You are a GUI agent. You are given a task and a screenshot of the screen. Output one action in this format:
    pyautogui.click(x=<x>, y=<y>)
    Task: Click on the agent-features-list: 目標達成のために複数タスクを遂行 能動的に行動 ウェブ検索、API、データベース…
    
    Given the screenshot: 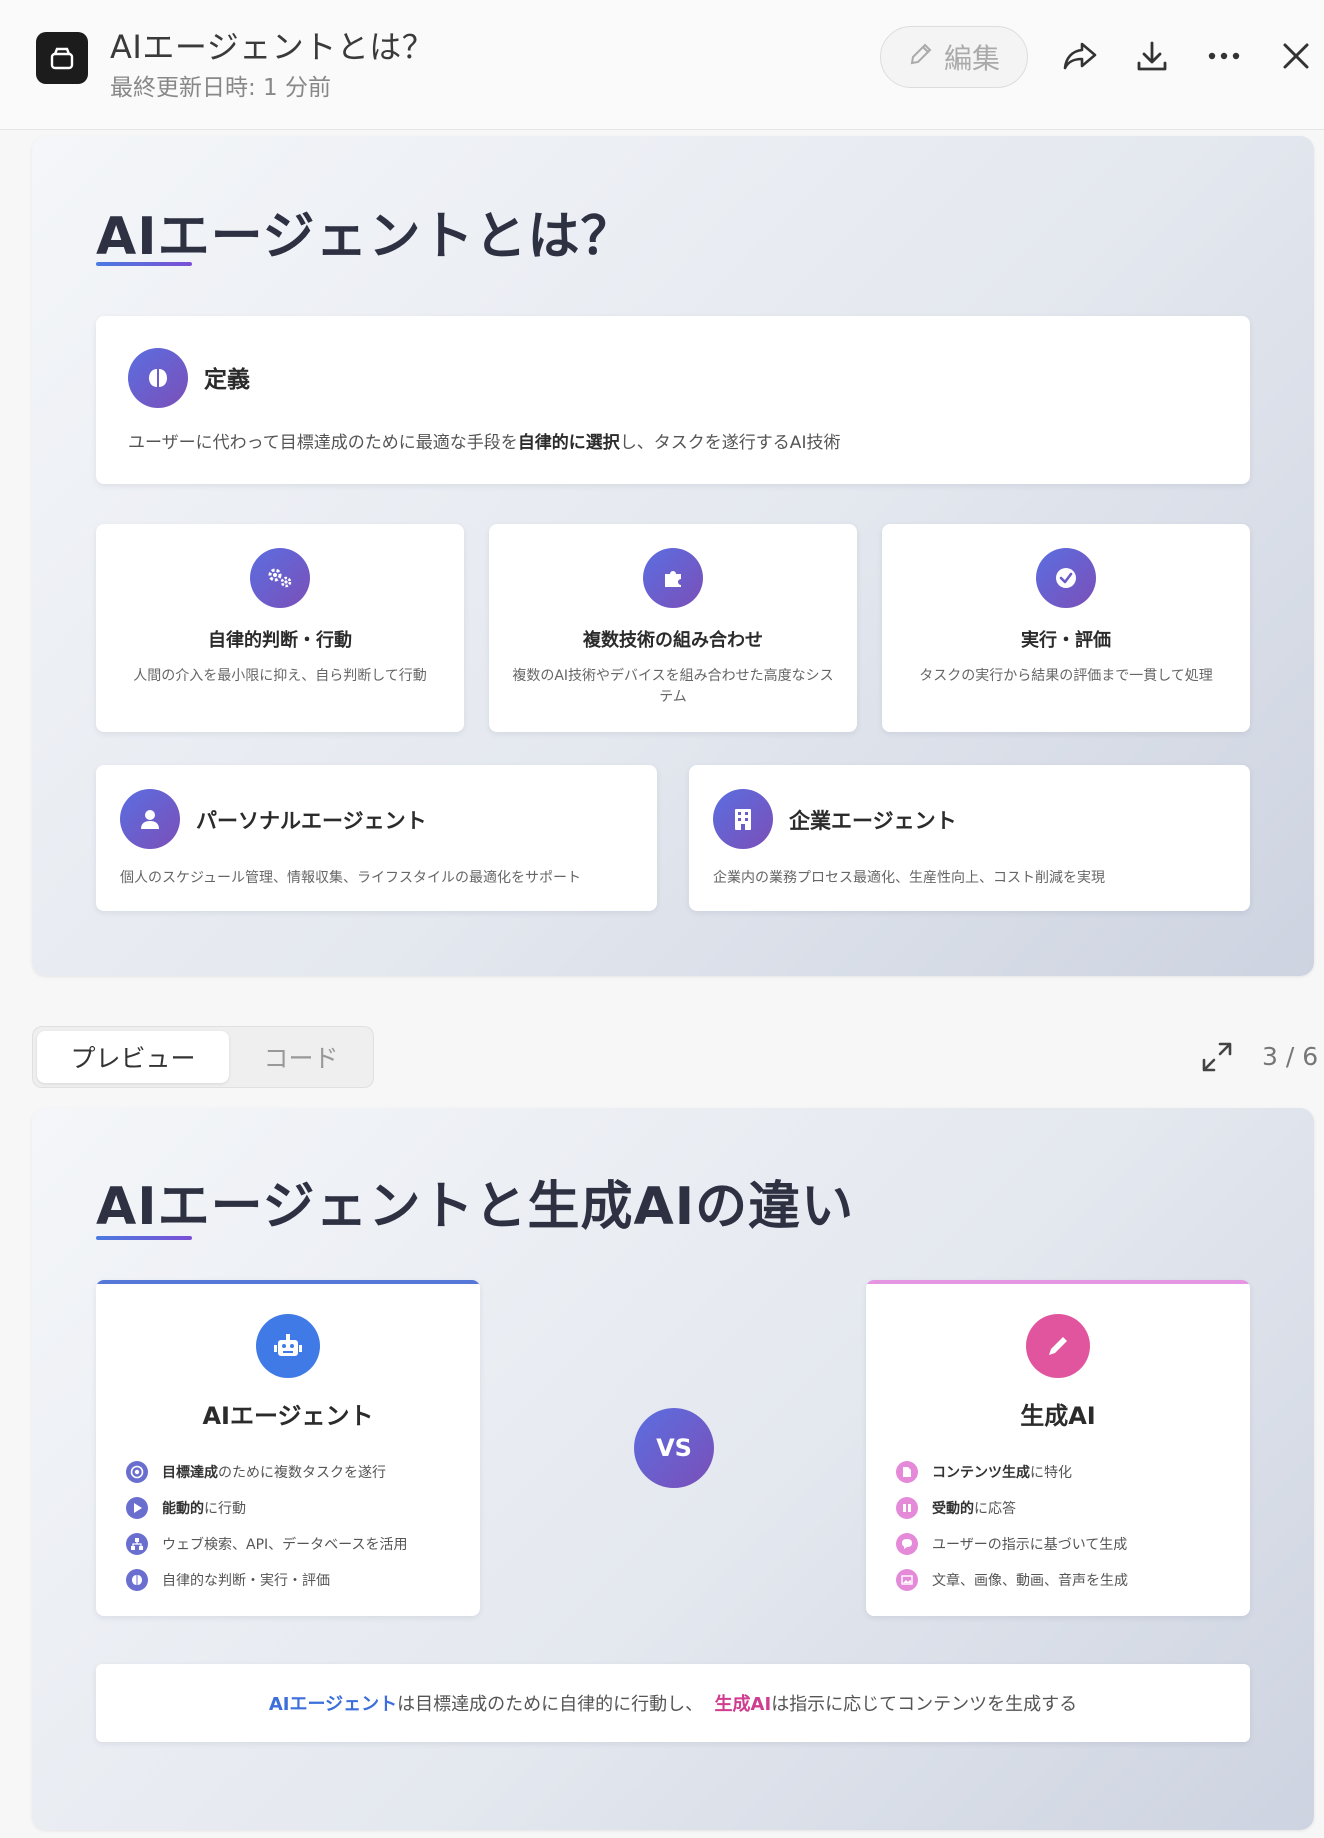 What is the action you would take?
    pyautogui.click(x=266, y=1526)
    